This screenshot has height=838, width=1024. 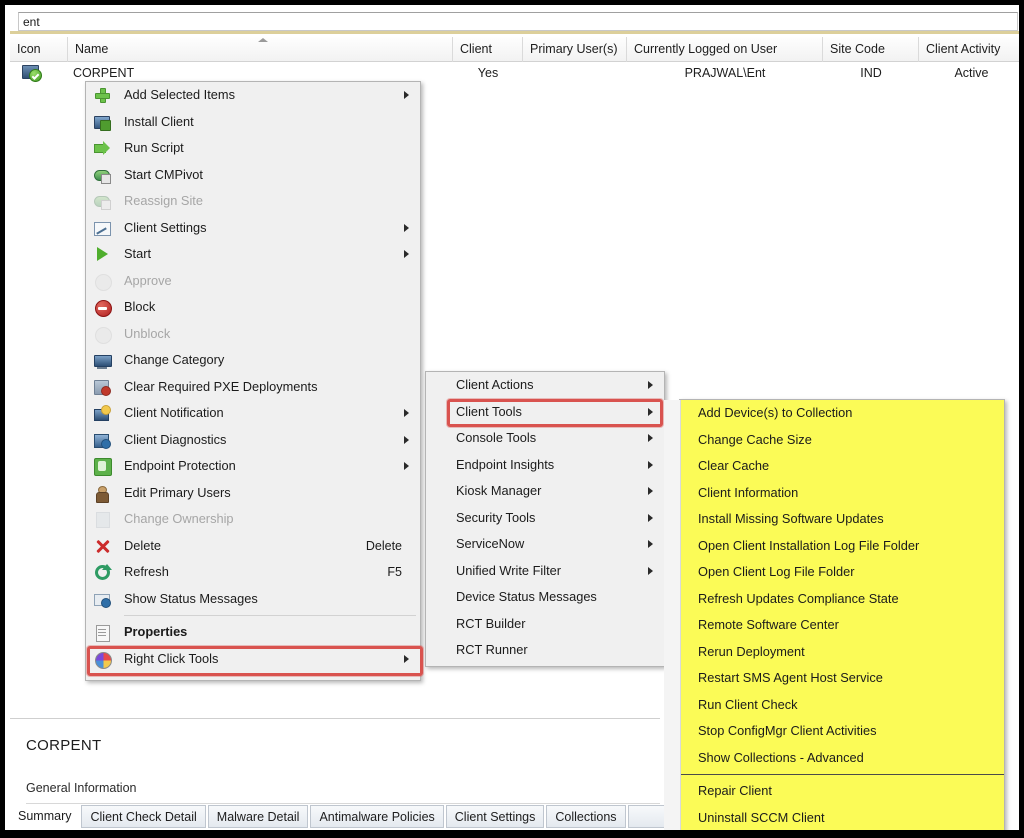 What do you see at coordinates (102, 599) in the screenshot?
I see `status-messages-icon` at bounding box center [102, 599].